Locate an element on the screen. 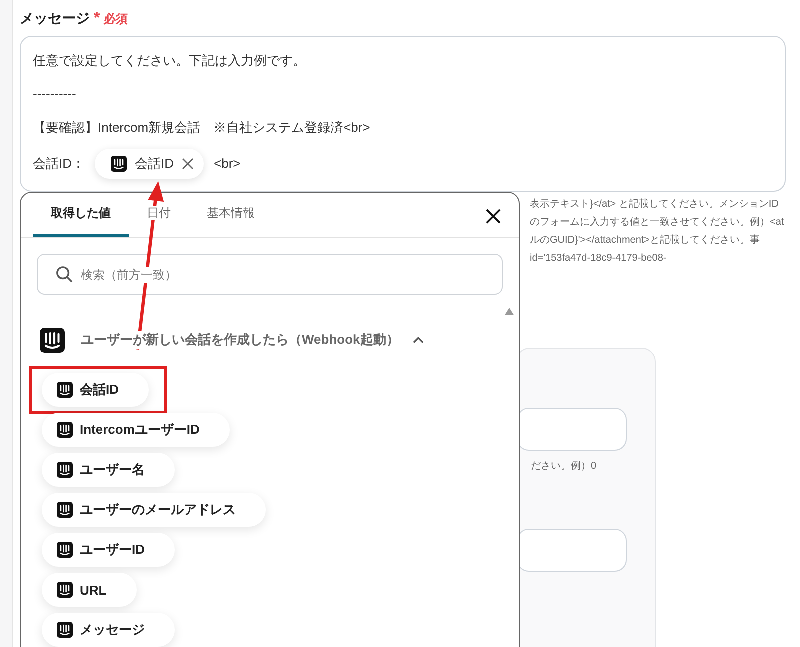 Image resolution: width=800 pixels, height=647 pixels. help-text: id='153fa47d-18c9-4179-be08- is located at coordinates (599, 259).